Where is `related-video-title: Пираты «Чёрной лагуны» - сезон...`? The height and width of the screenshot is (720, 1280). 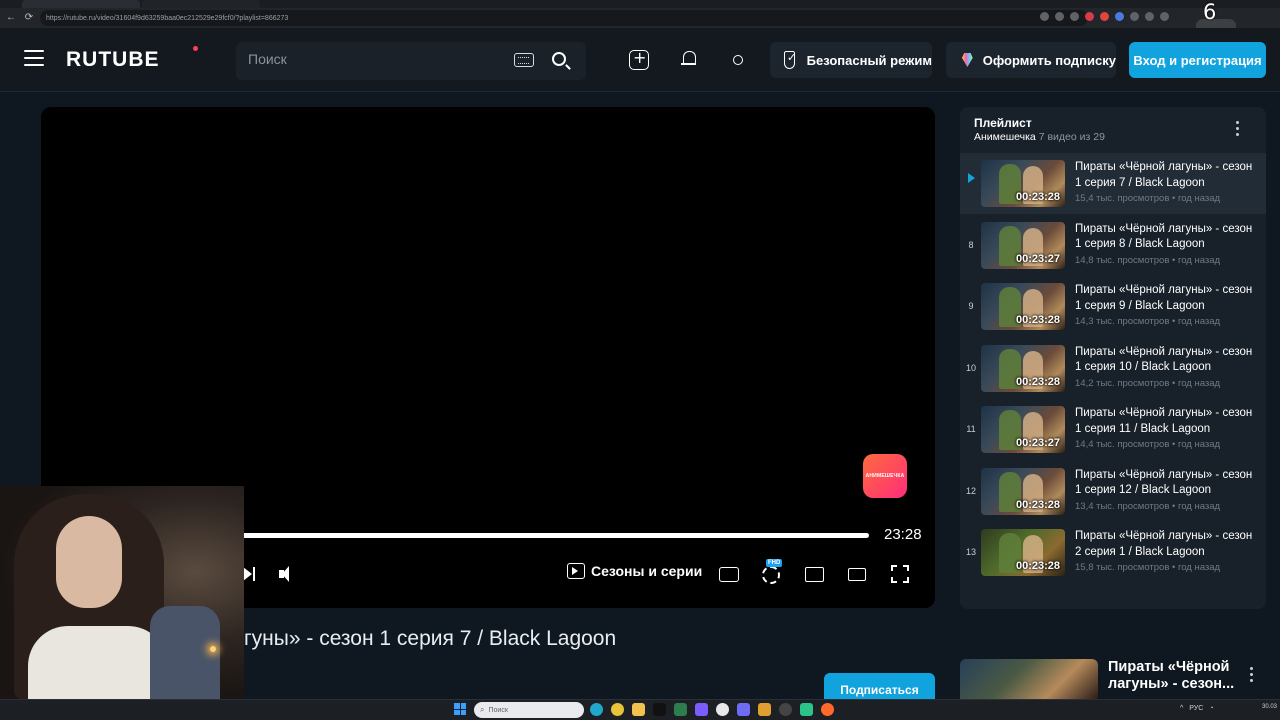
related-video-title: Пираты «Чёрной лагуны» - сезон... is located at coordinates (1178, 676).